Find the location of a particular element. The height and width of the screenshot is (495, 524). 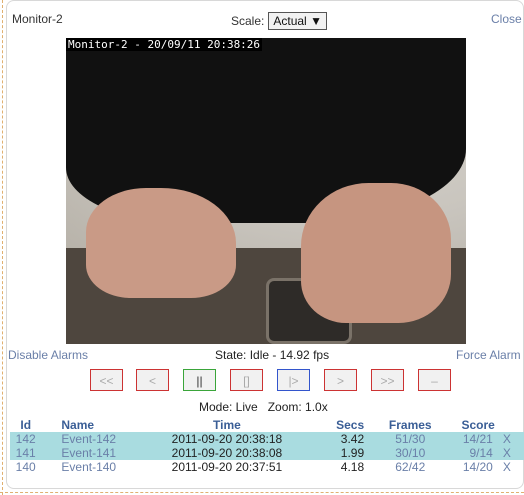

event-time: 2011-09-20 20:38:08 is located at coordinates (227, 453).